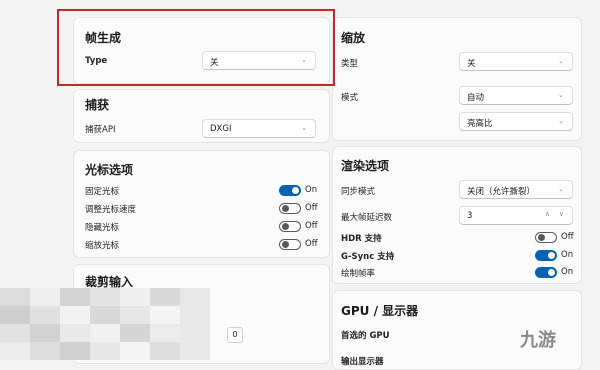 This screenshot has height=370, width=600. Describe the element at coordinates (290, 208) in the screenshot. I see `cursor-toggle-speed` at that location.